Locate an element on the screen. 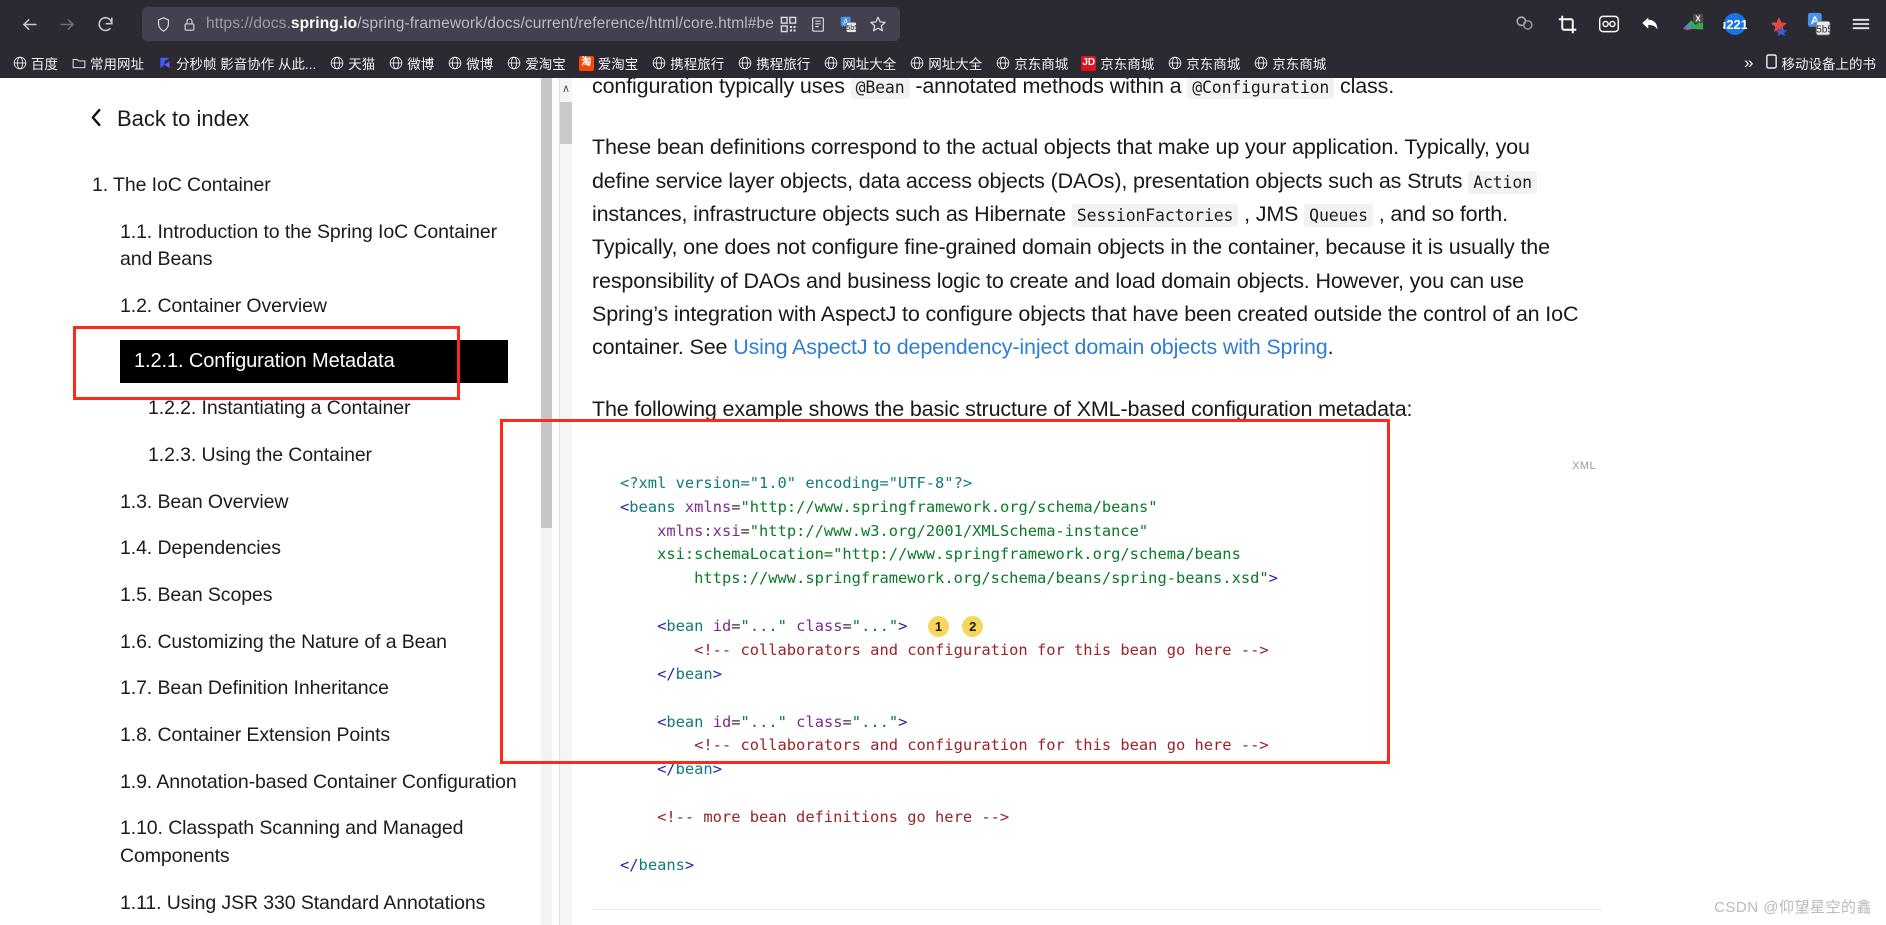 The image size is (1886, 925). translate-icon: A\u5b57 is located at coordinates (848, 24).